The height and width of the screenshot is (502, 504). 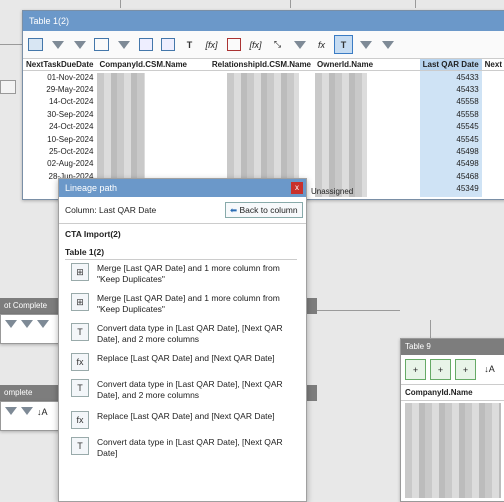 I want to click on table-cell: 30-Sep-2024, so click(x=59, y=114).